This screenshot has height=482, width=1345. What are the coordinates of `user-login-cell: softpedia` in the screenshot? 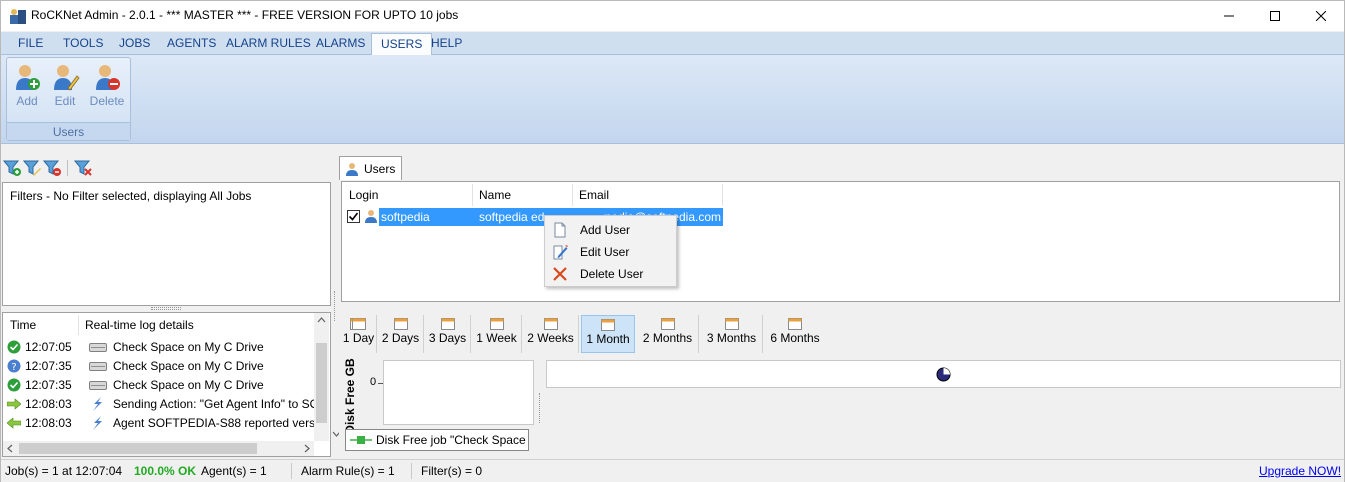 It's located at (405, 217).